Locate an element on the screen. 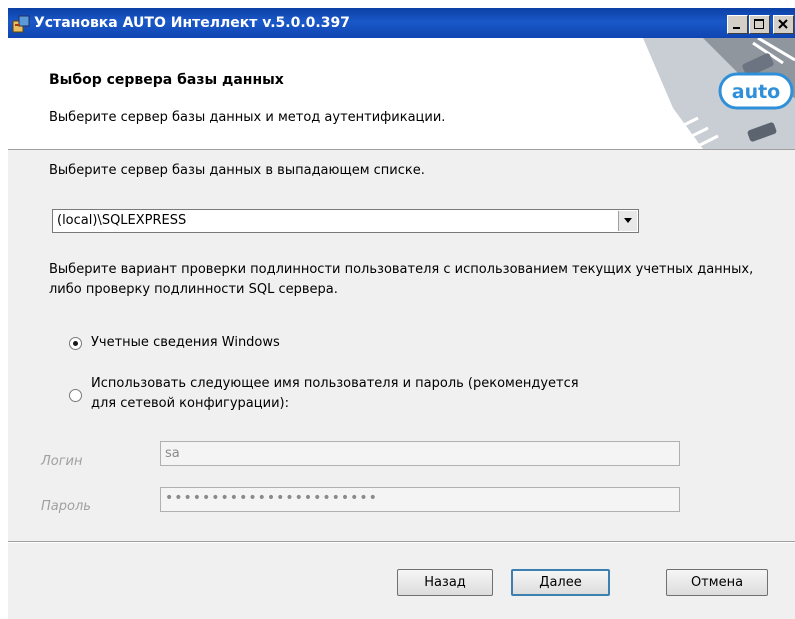 The width and height of the screenshot is (795, 619). close-icon is located at coordinates (783, 24).